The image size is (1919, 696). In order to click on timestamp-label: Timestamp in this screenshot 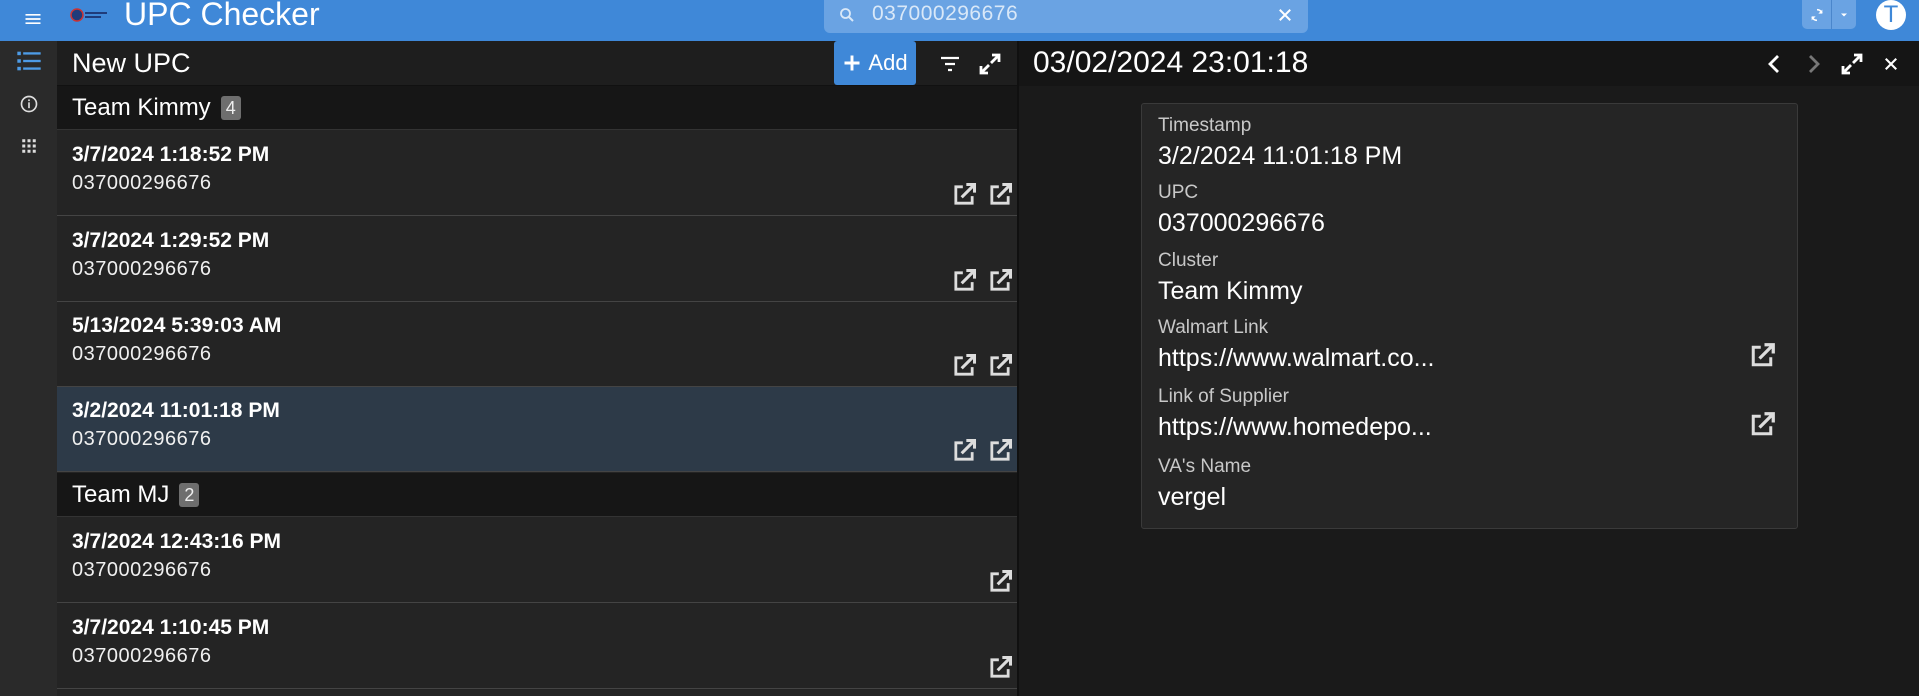, I will do `click(1205, 125)`.